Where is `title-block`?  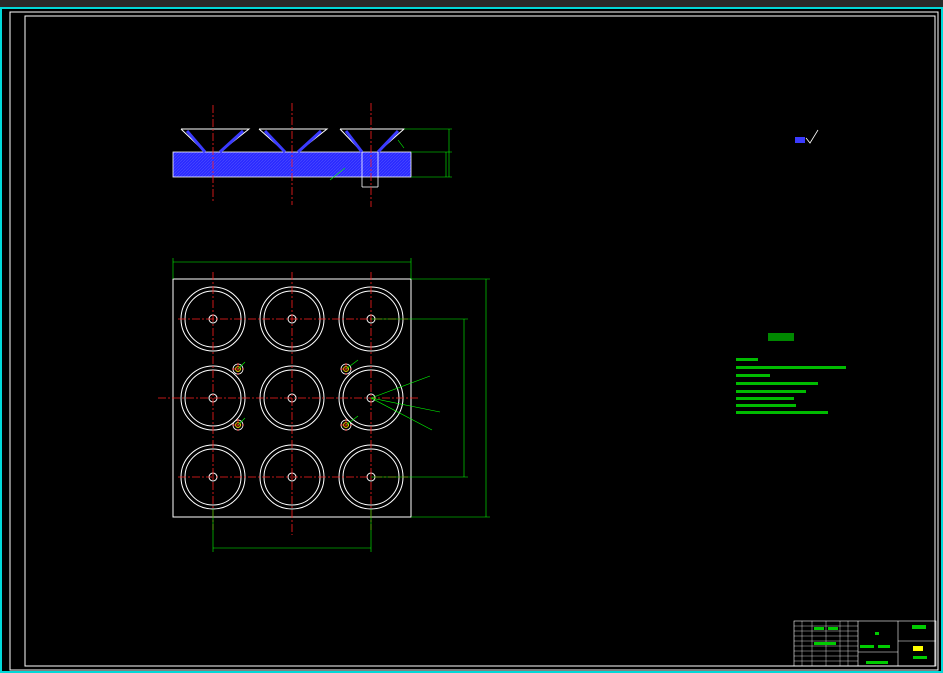 title-block is located at coordinates (865, 643).